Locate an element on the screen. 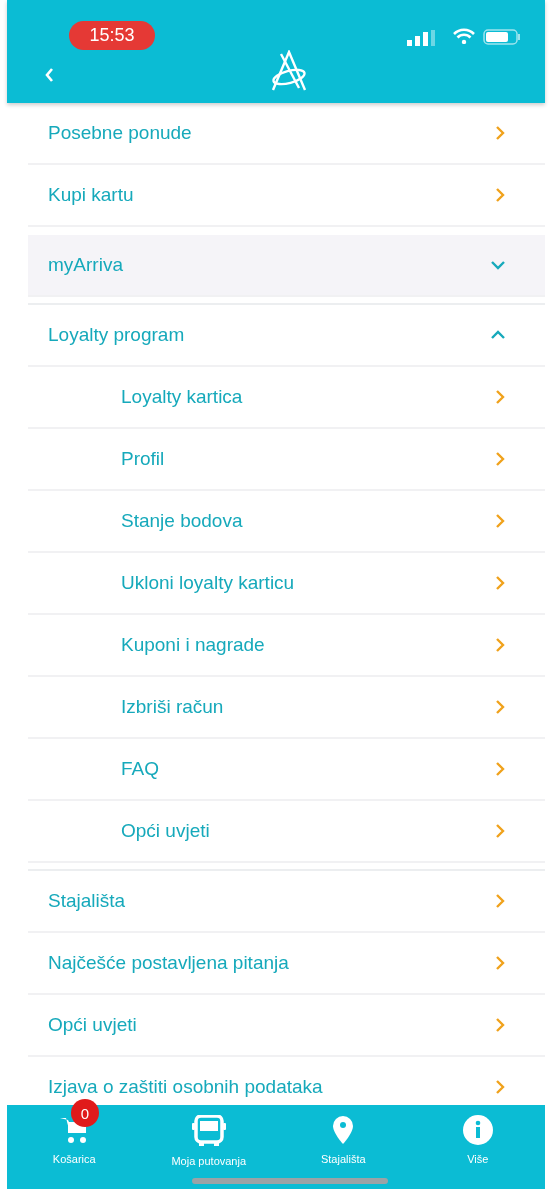  menu-item: Izbriši račun is located at coordinates (286, 708).